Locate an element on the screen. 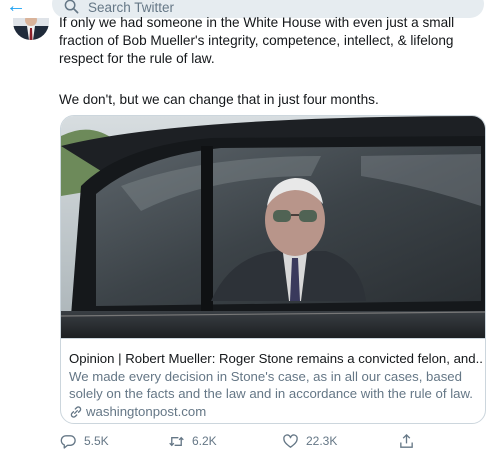  search-input is located at coordinates (278, 7).